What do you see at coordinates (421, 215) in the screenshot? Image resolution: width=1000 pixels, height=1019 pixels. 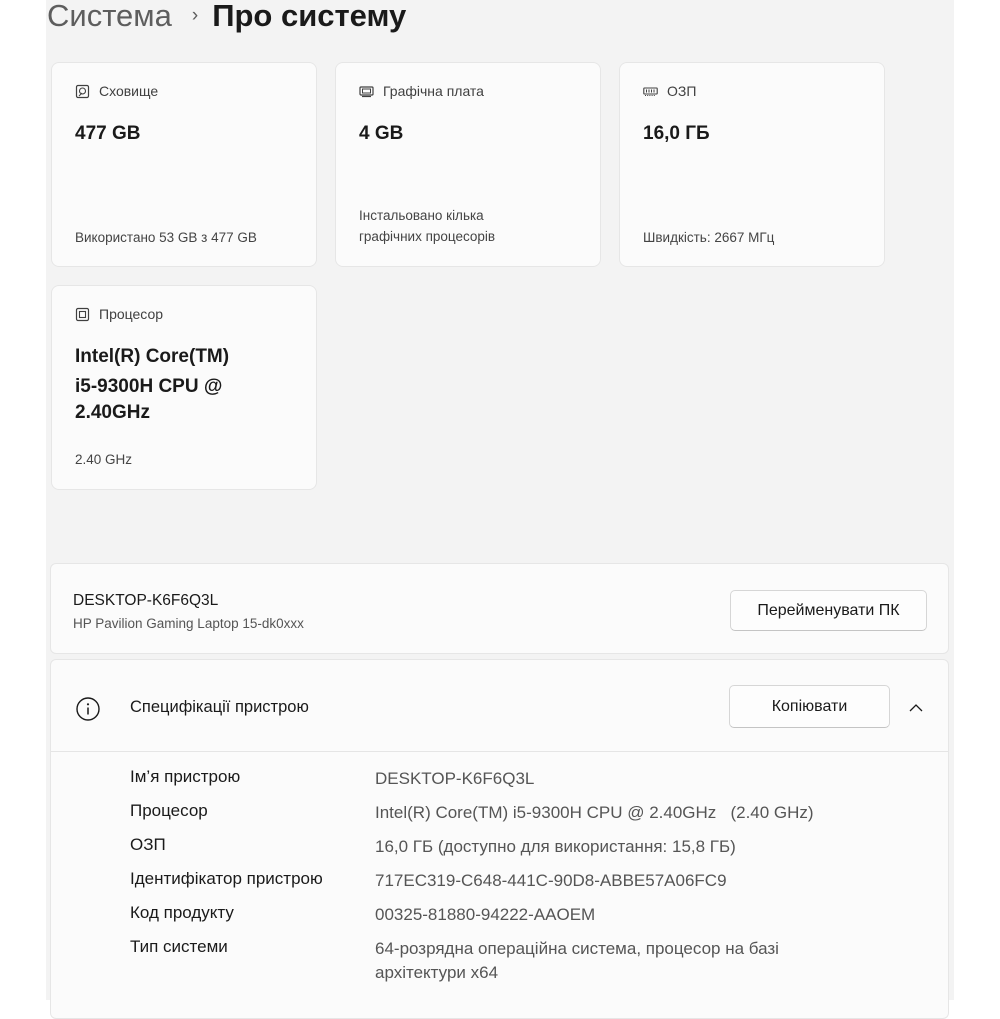 I see `graphics-info-line-1: Інстальовано кілька` at bounding box center [421, 215].